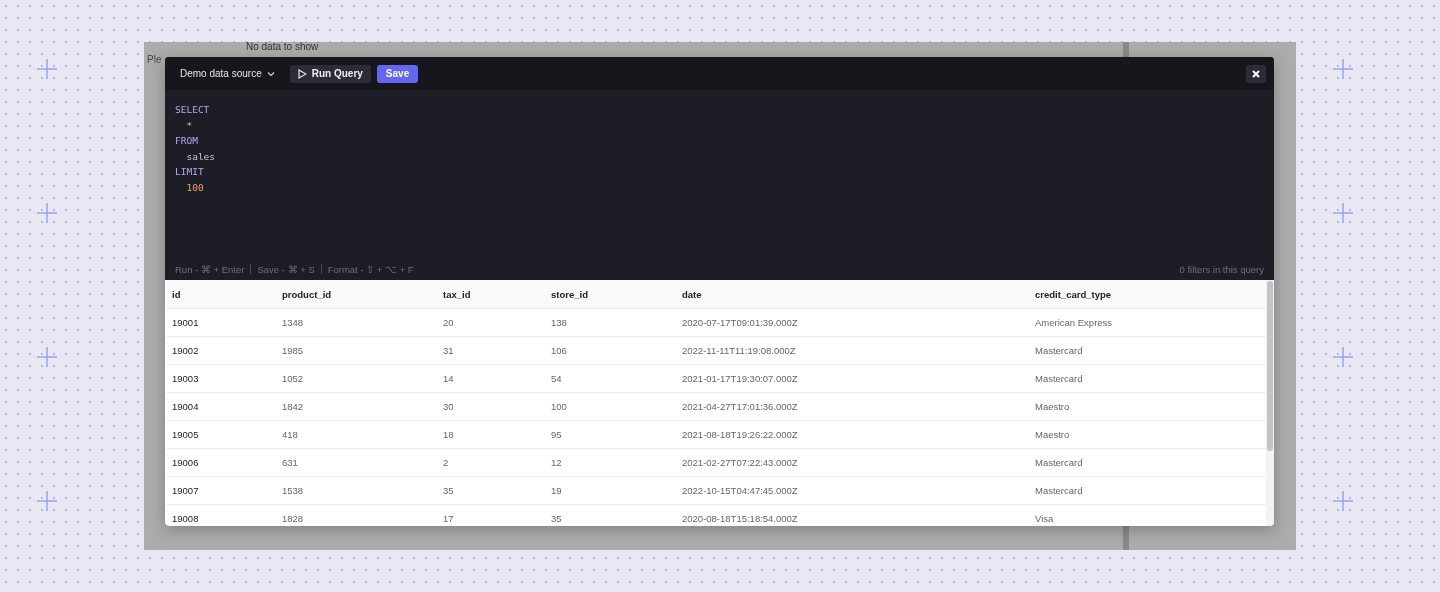 This screenshot has height=592, width=1440. What do you see at coordinates (740, 378) in the screenshot?
I see `table-cell: 2021-01-17T19:30:07.000Z` at bounding box center [740, 378].